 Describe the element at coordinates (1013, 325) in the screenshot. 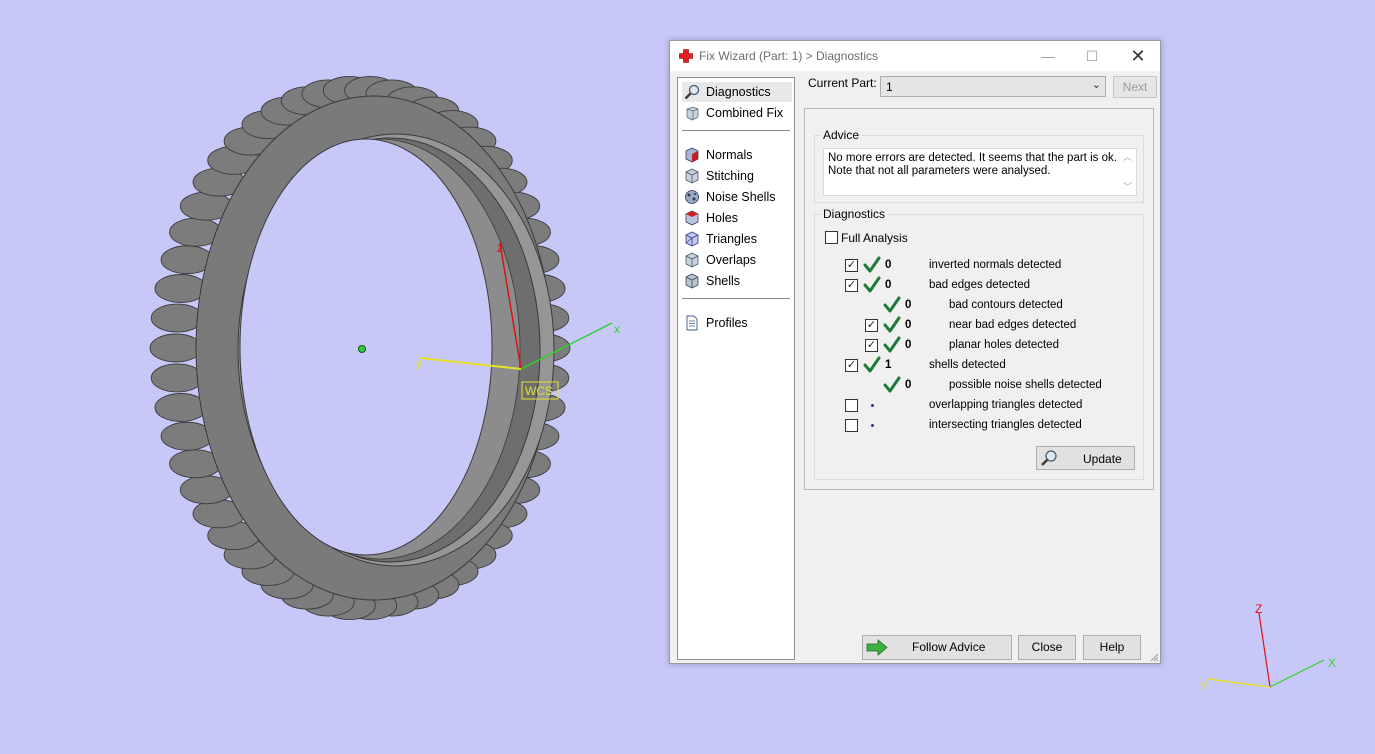

I see `diagnostic-label: near bad edges detected` at that location.